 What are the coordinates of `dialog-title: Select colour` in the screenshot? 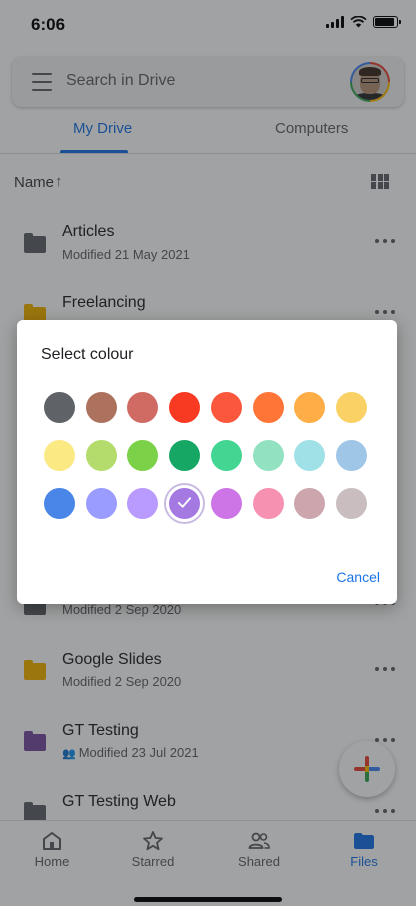 It's located at (87, 354).